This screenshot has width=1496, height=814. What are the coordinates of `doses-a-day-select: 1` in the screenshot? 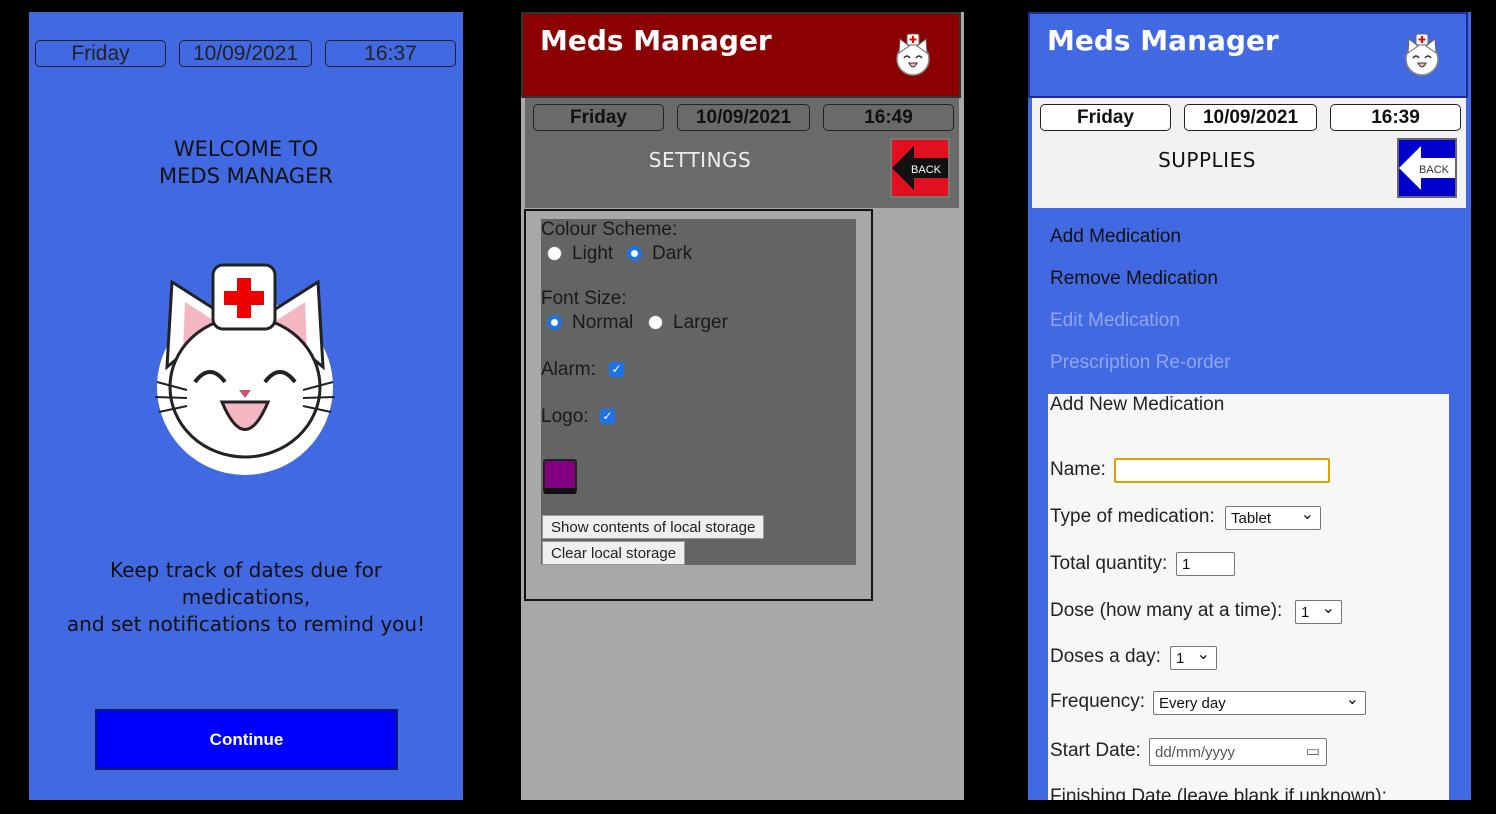 It's located at (1193, 657).